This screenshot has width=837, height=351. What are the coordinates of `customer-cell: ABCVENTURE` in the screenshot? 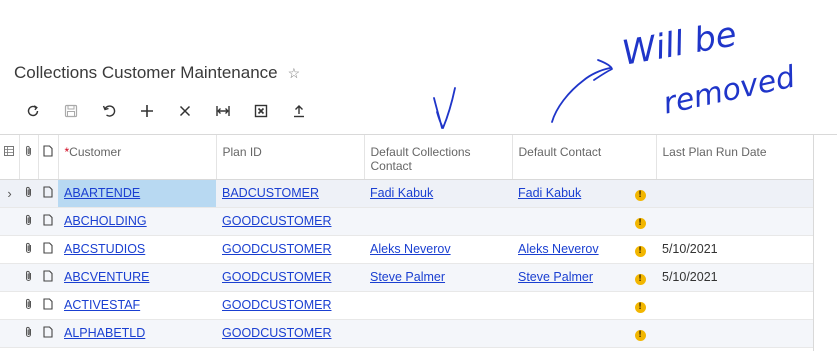 It's located at (137, 277).